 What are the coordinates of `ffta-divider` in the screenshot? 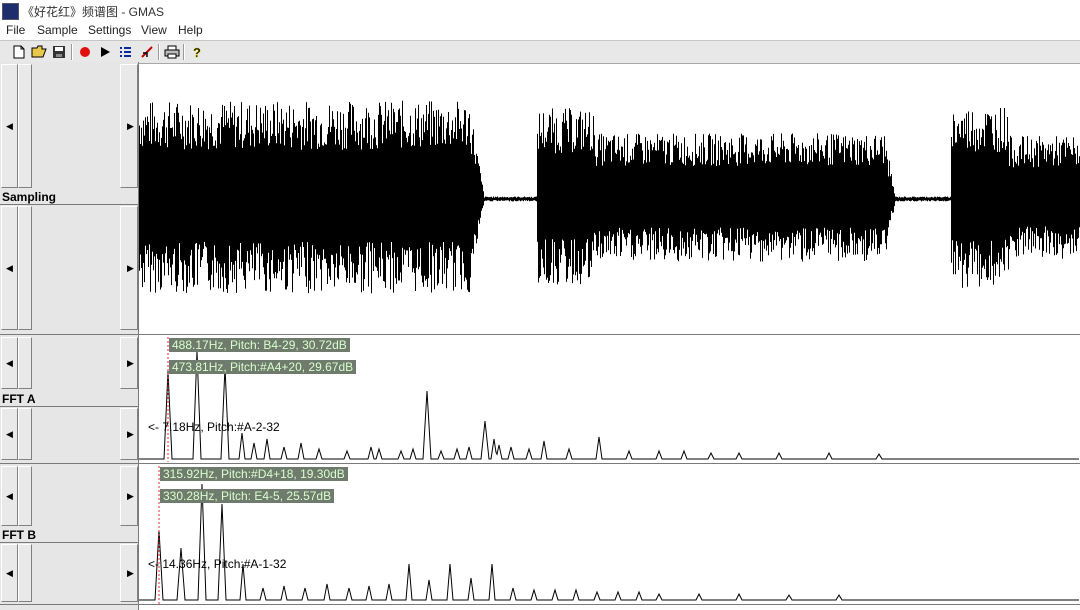 It's located at (69, 406).